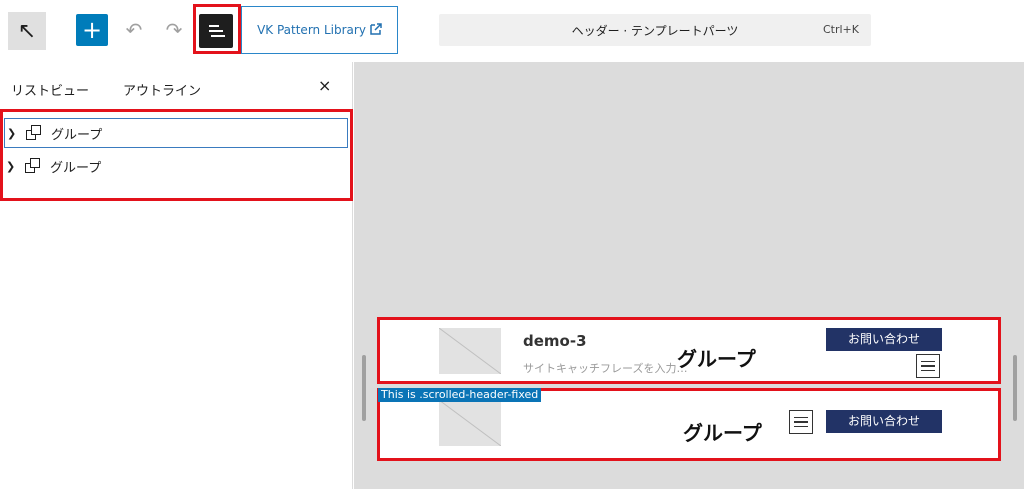 This screenshot has width=1024, height=489. I want to click on tab-list-view: リストビュー, so click(50, 89).